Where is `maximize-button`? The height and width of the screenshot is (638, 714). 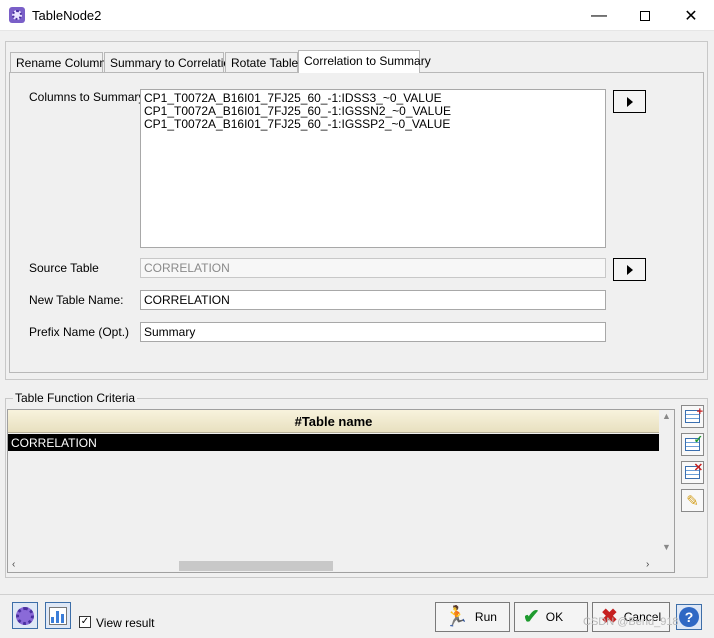
maximize-button is located at coordinates (645, 15).